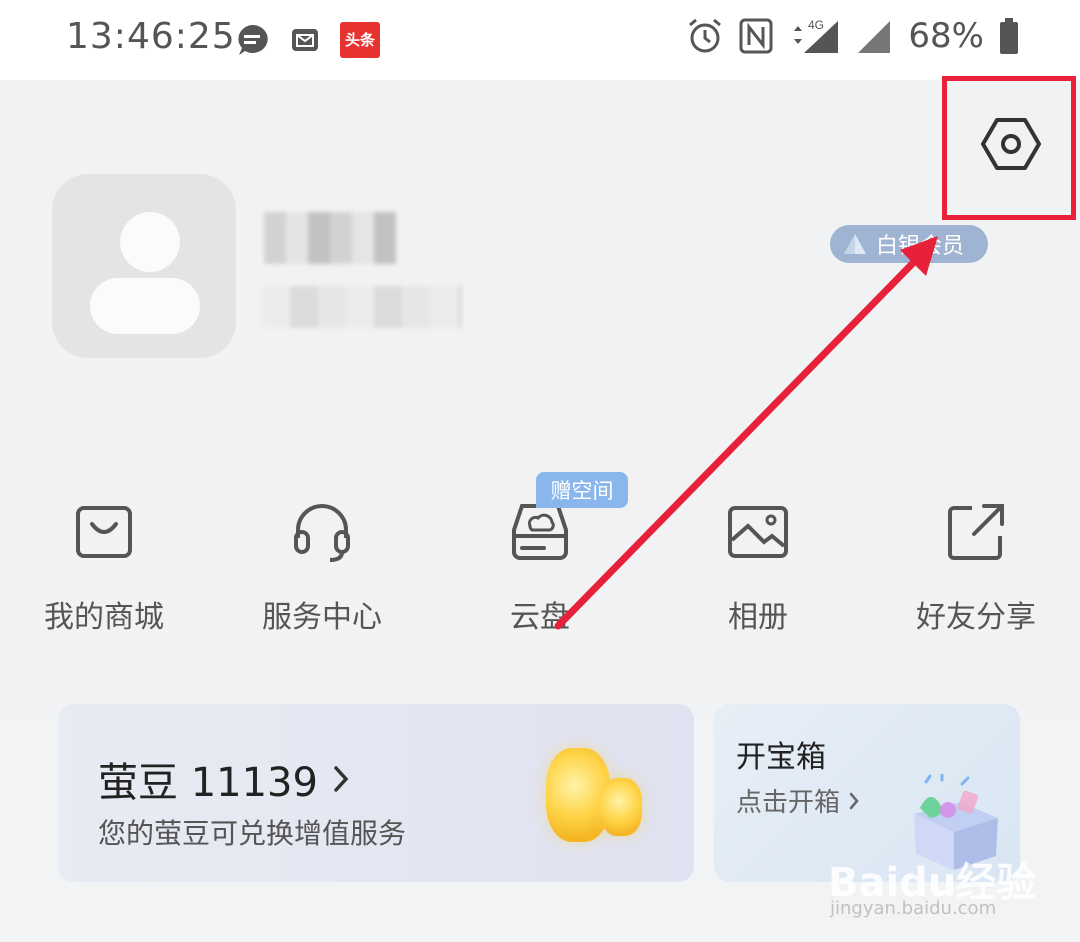  Describe the element at coordinates (322, 568) in the screenshot. I see `quick-action-service: 服务中心` at that location.